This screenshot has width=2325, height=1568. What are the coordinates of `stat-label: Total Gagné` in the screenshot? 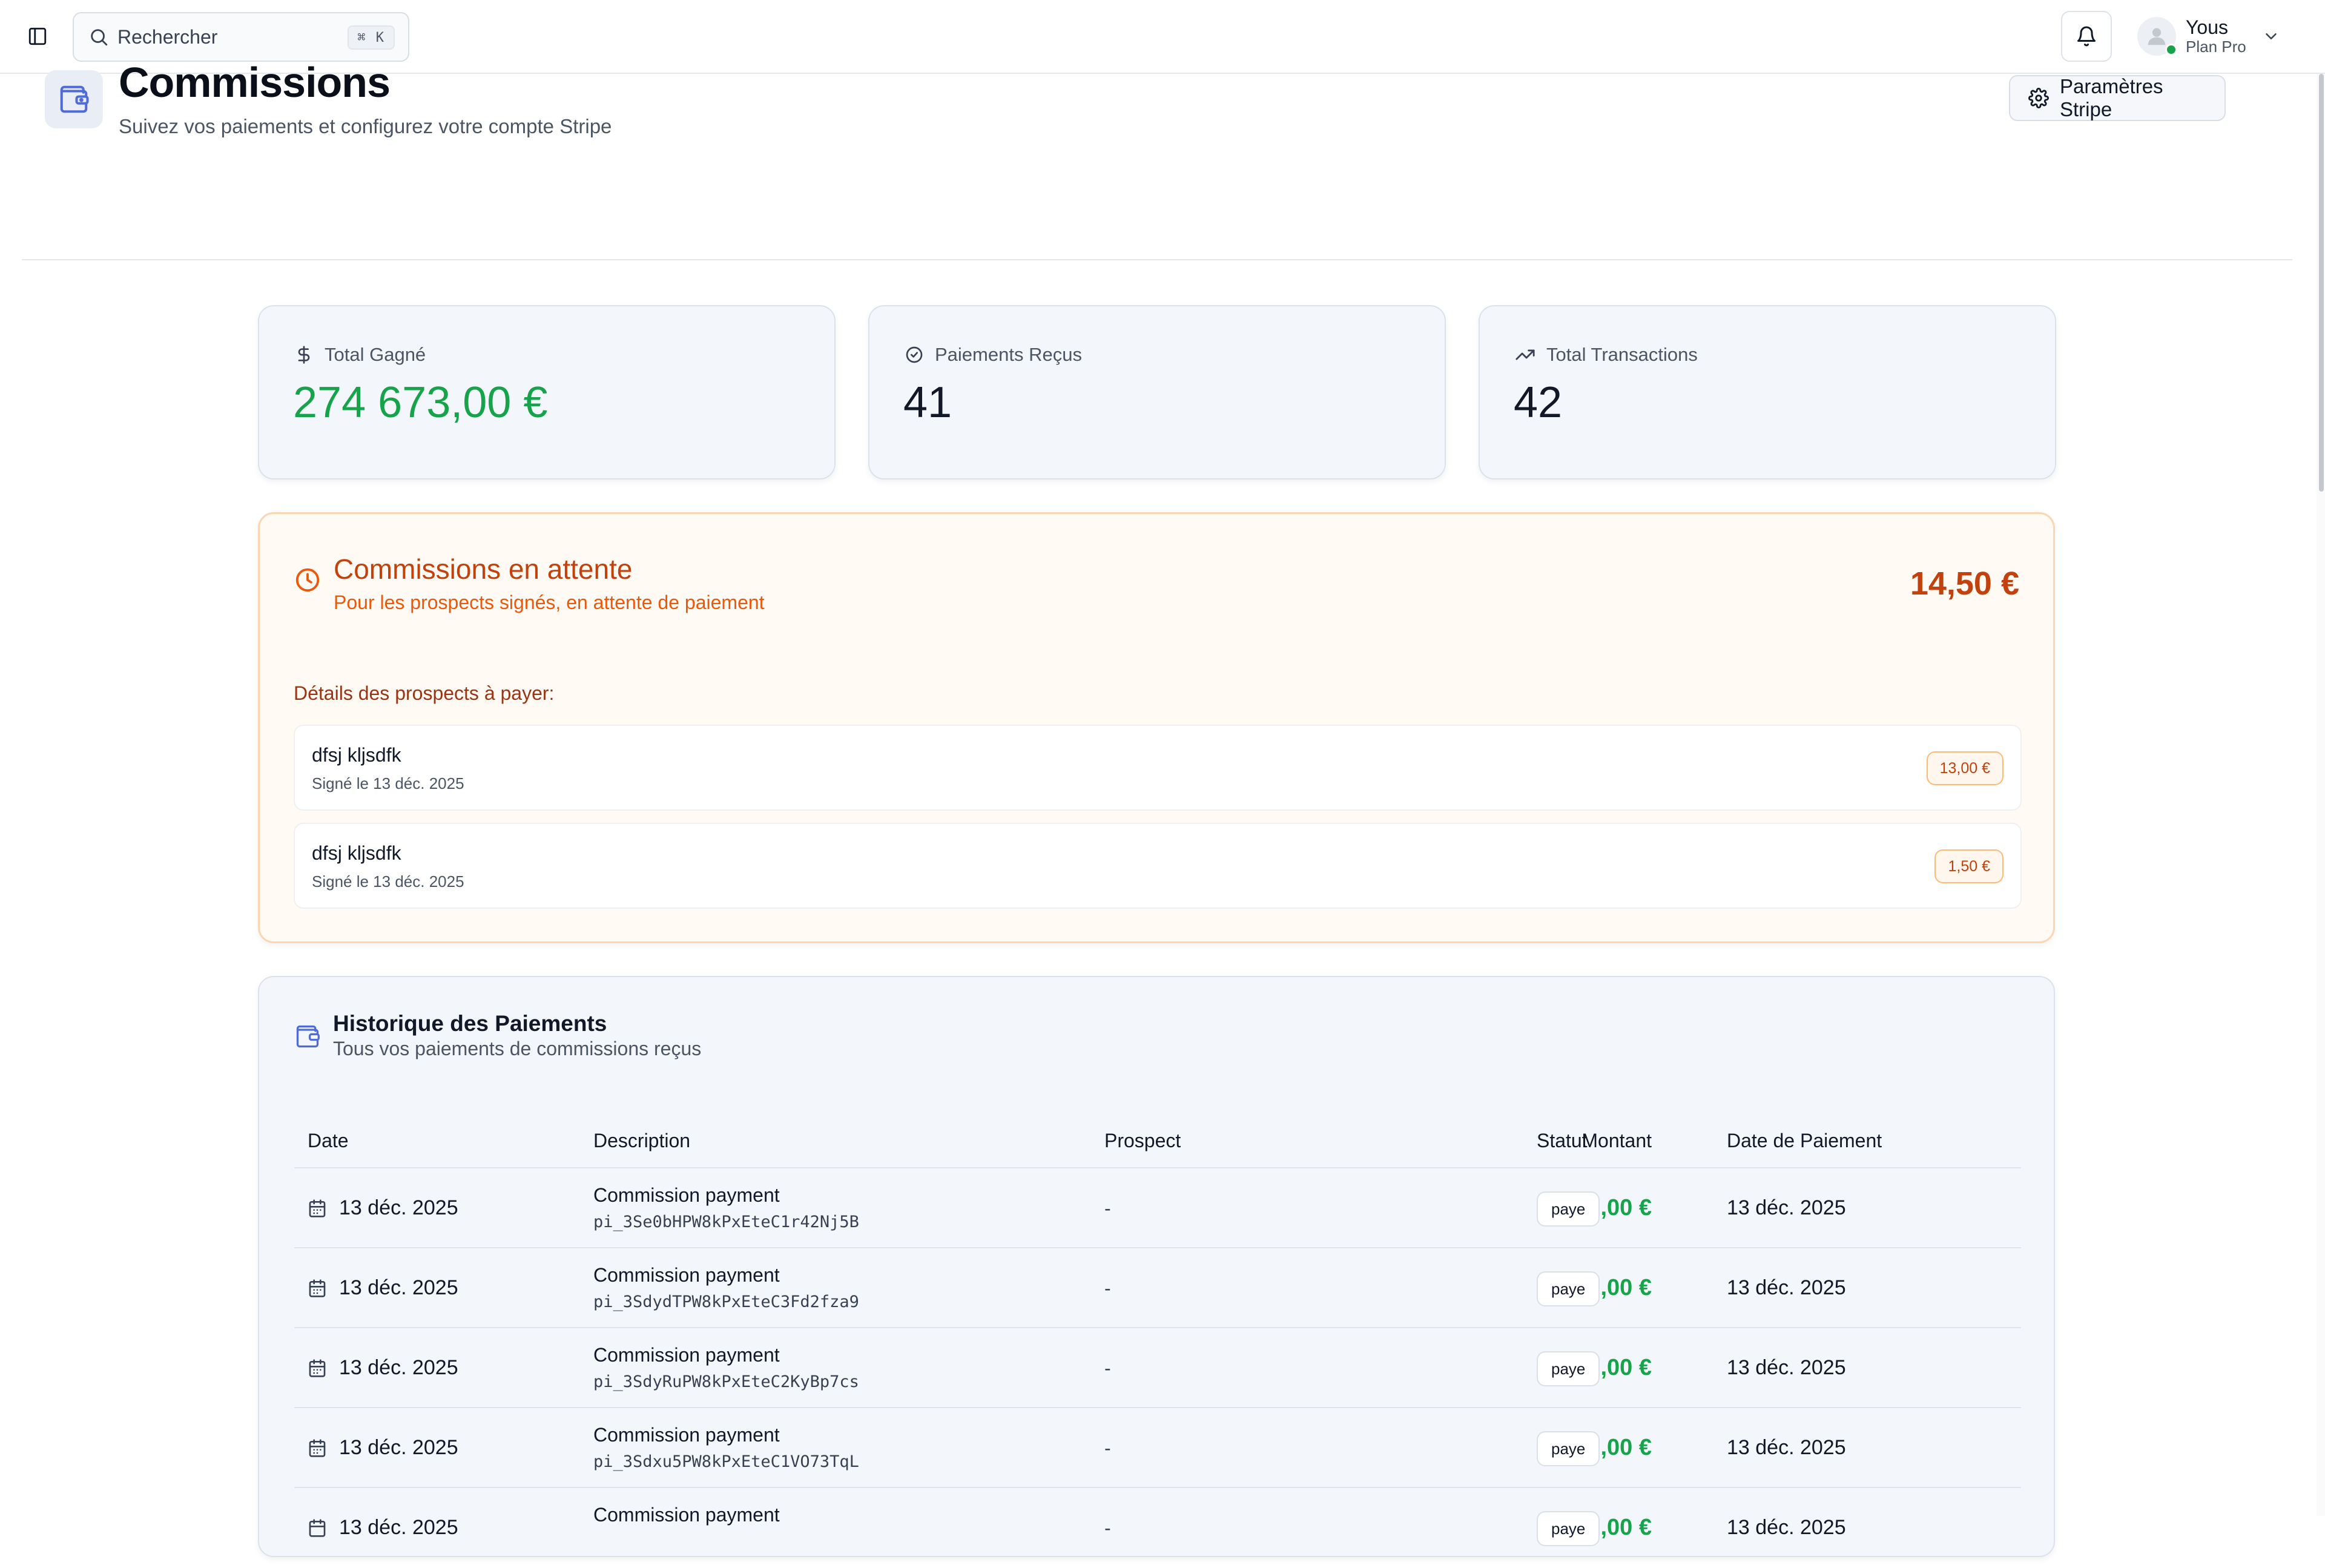 It's located at (375, 354).